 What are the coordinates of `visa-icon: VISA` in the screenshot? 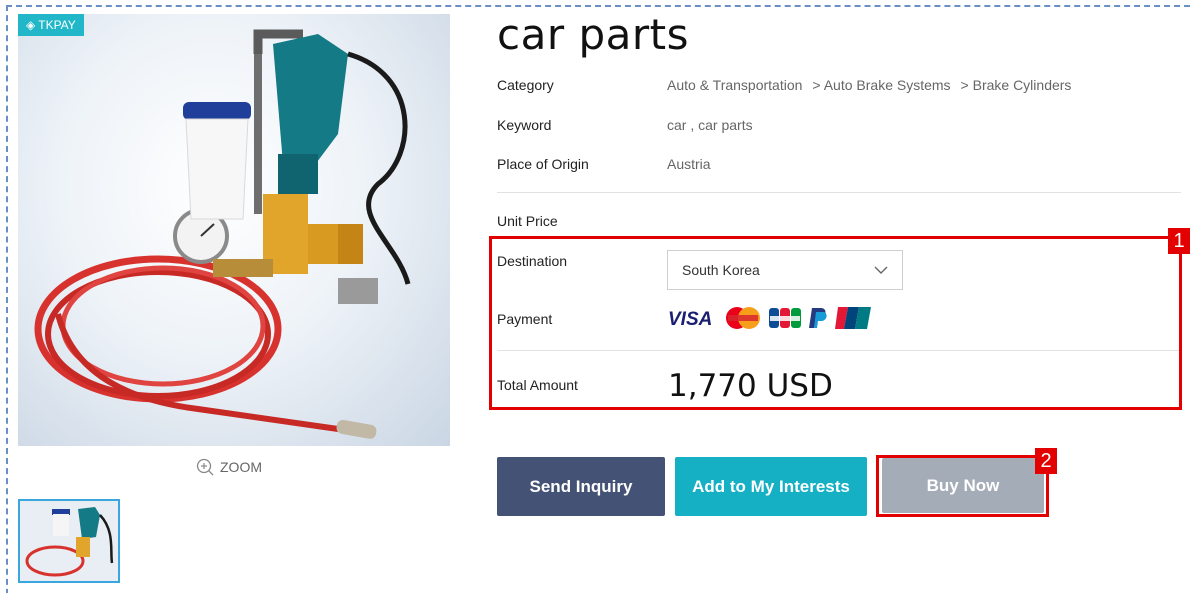 It's located at (692, 318).